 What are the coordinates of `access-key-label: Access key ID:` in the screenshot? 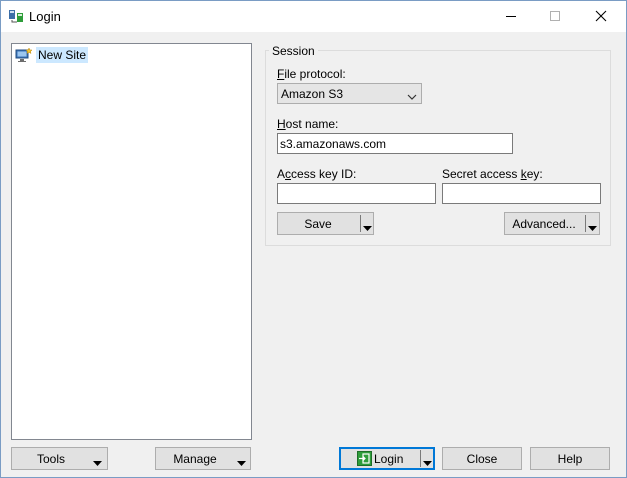 It's located at (317, 174).